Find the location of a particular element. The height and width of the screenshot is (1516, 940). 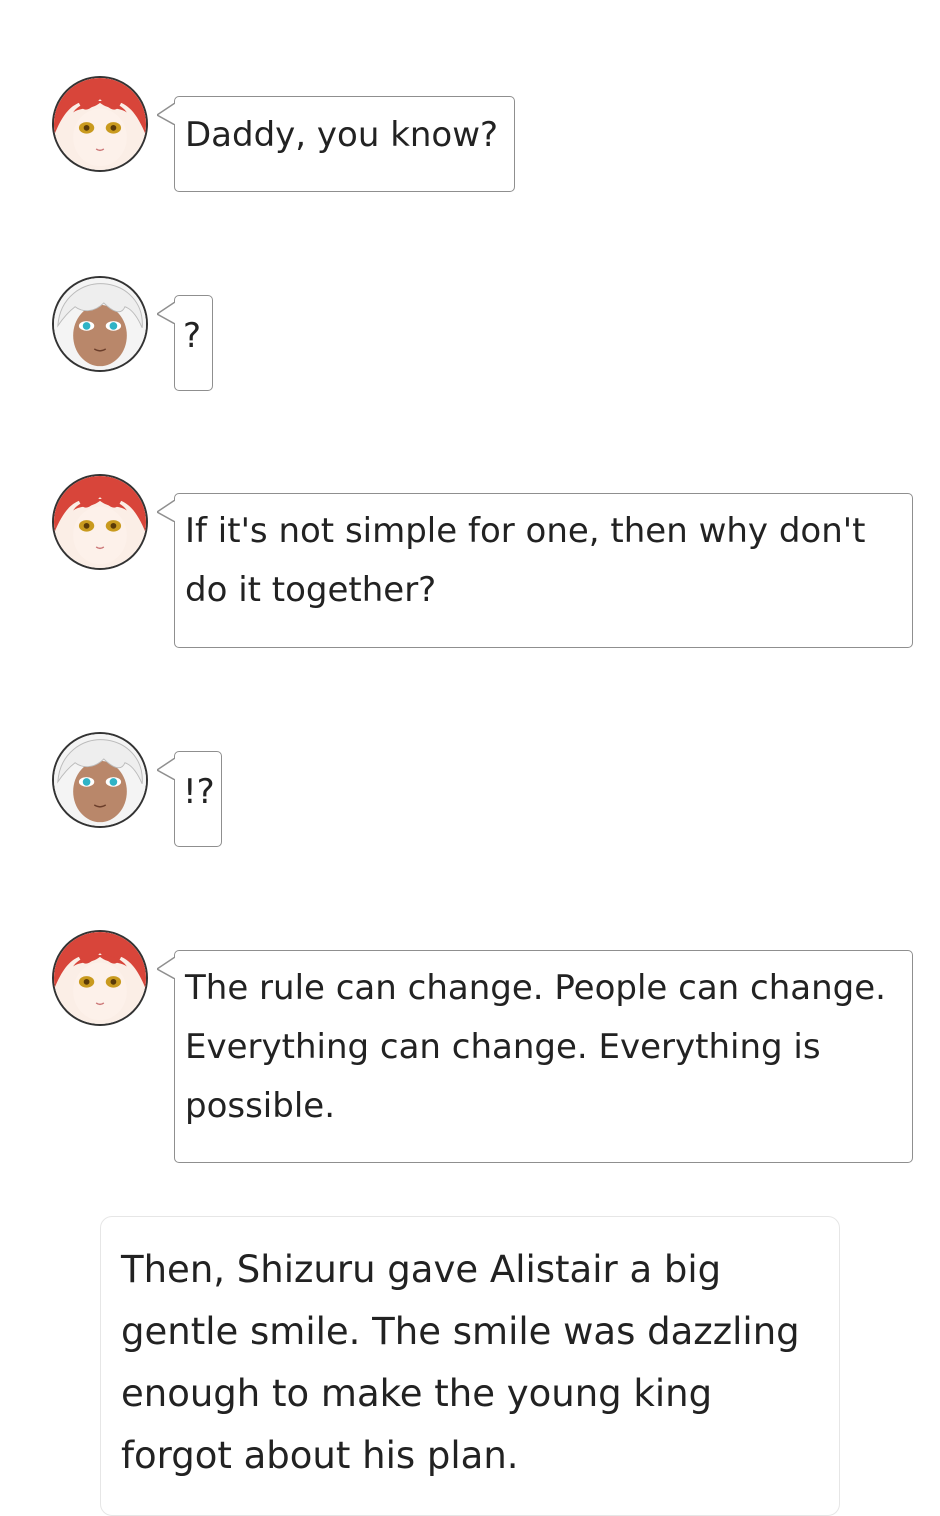

message-text: ? is located at coordinates (192, 336).